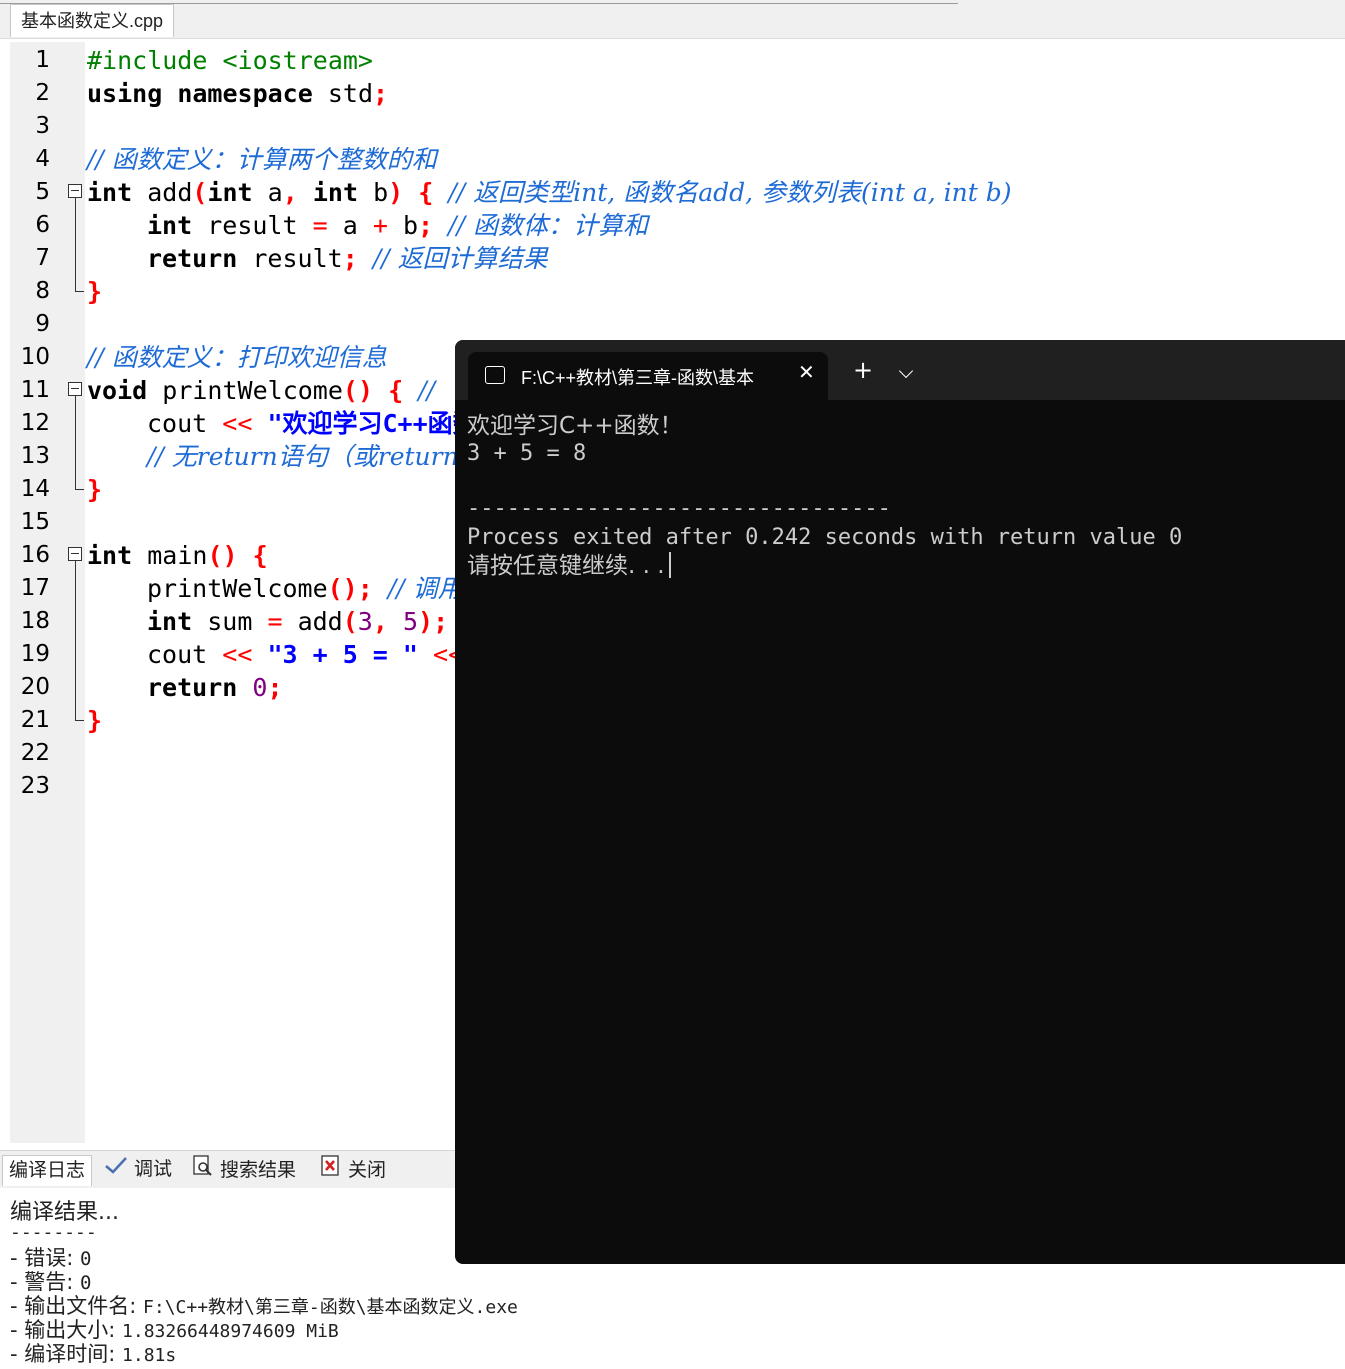 The image size is (1345, 1369). I want to click on line-number: 19, so click(35, 654).